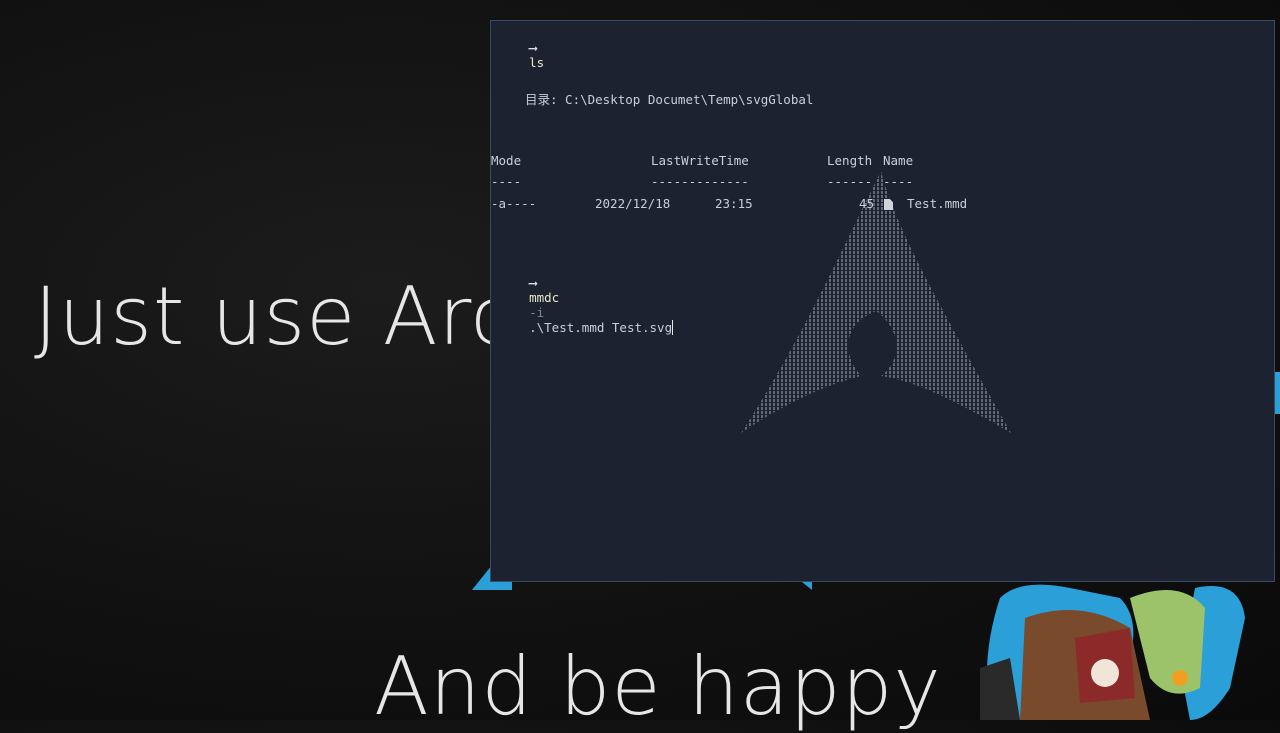 The width and height of the screenshot is (1280, 733). I want to click on arch-logo-icon, so click(876, 302).